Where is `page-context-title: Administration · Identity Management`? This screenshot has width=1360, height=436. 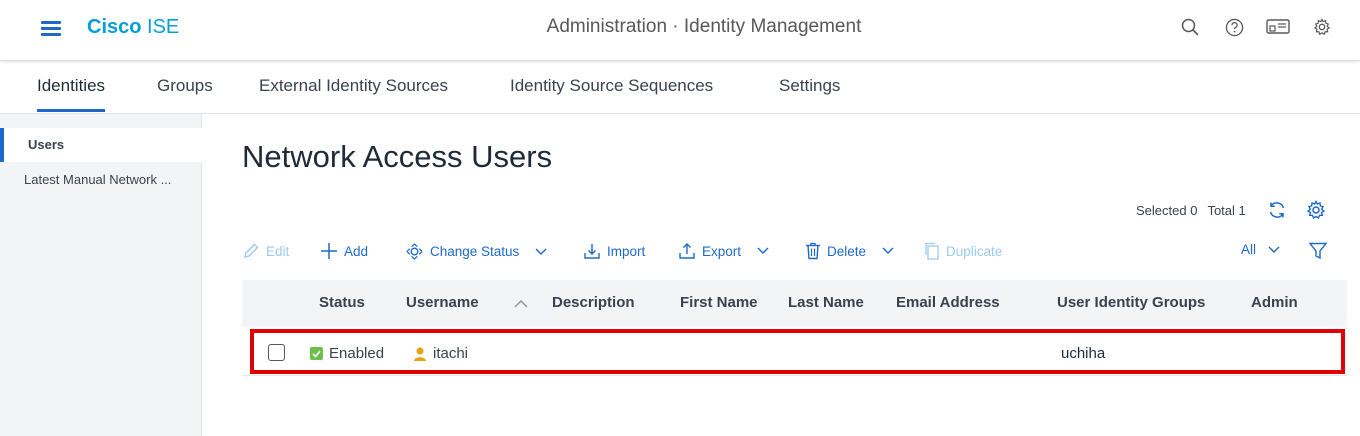
page-context-title: Administration · Identity Management is located at coordinates (704, 26).